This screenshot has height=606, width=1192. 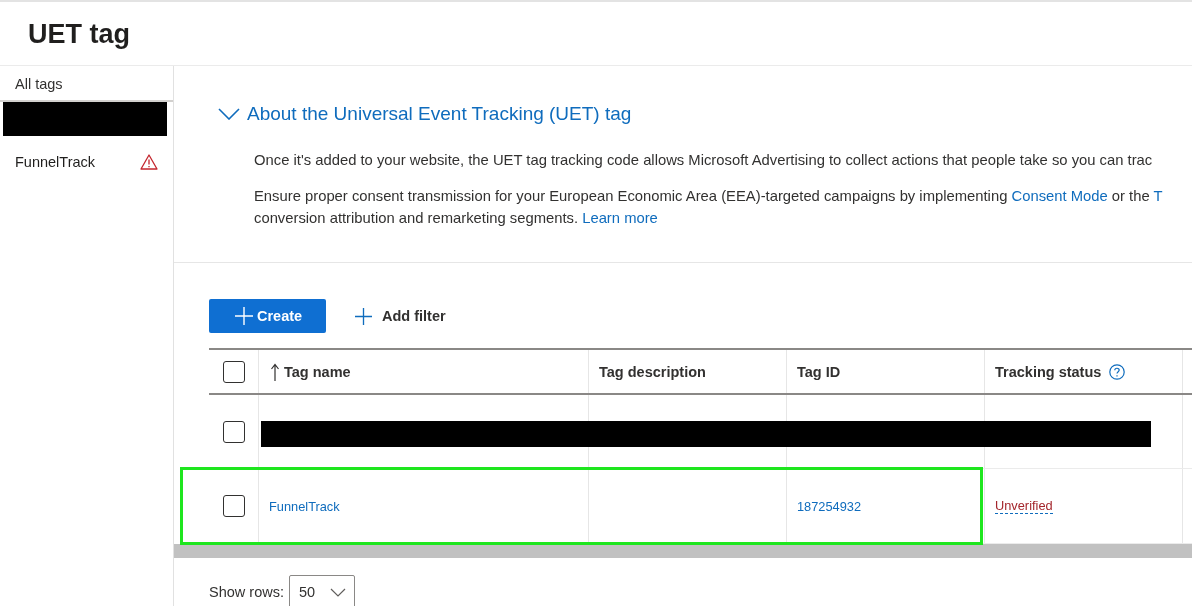 What do you see at coordinates (246, 592) in the screenshot?
I see `rows-label: Show rows:` at bounding box center [246, 592].